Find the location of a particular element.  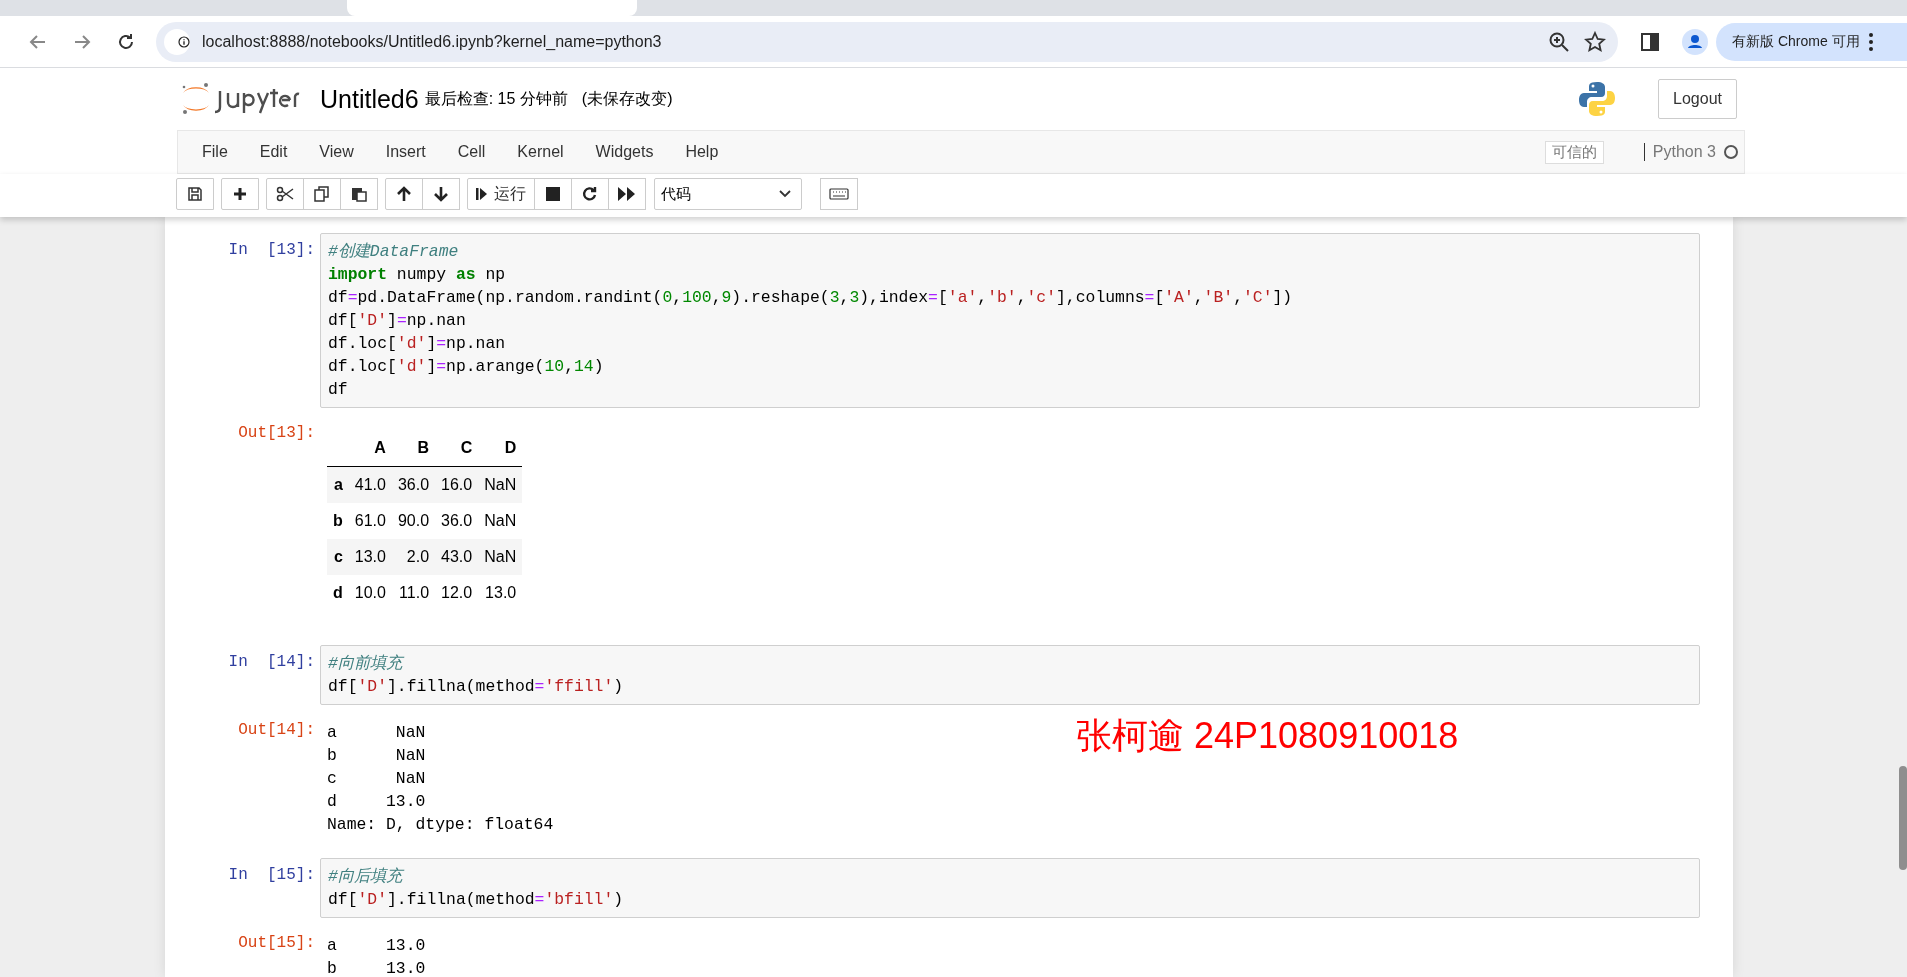

run-button: 运行 is located at coordinates (501, 194).